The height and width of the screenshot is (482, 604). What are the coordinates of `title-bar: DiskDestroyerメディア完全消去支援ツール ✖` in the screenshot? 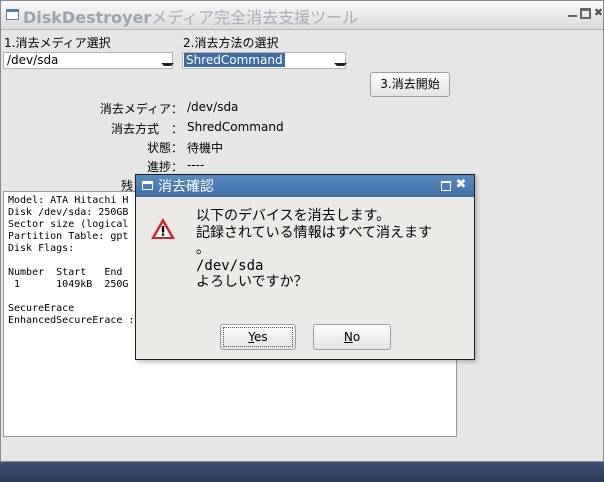 It's located at (302, 15).